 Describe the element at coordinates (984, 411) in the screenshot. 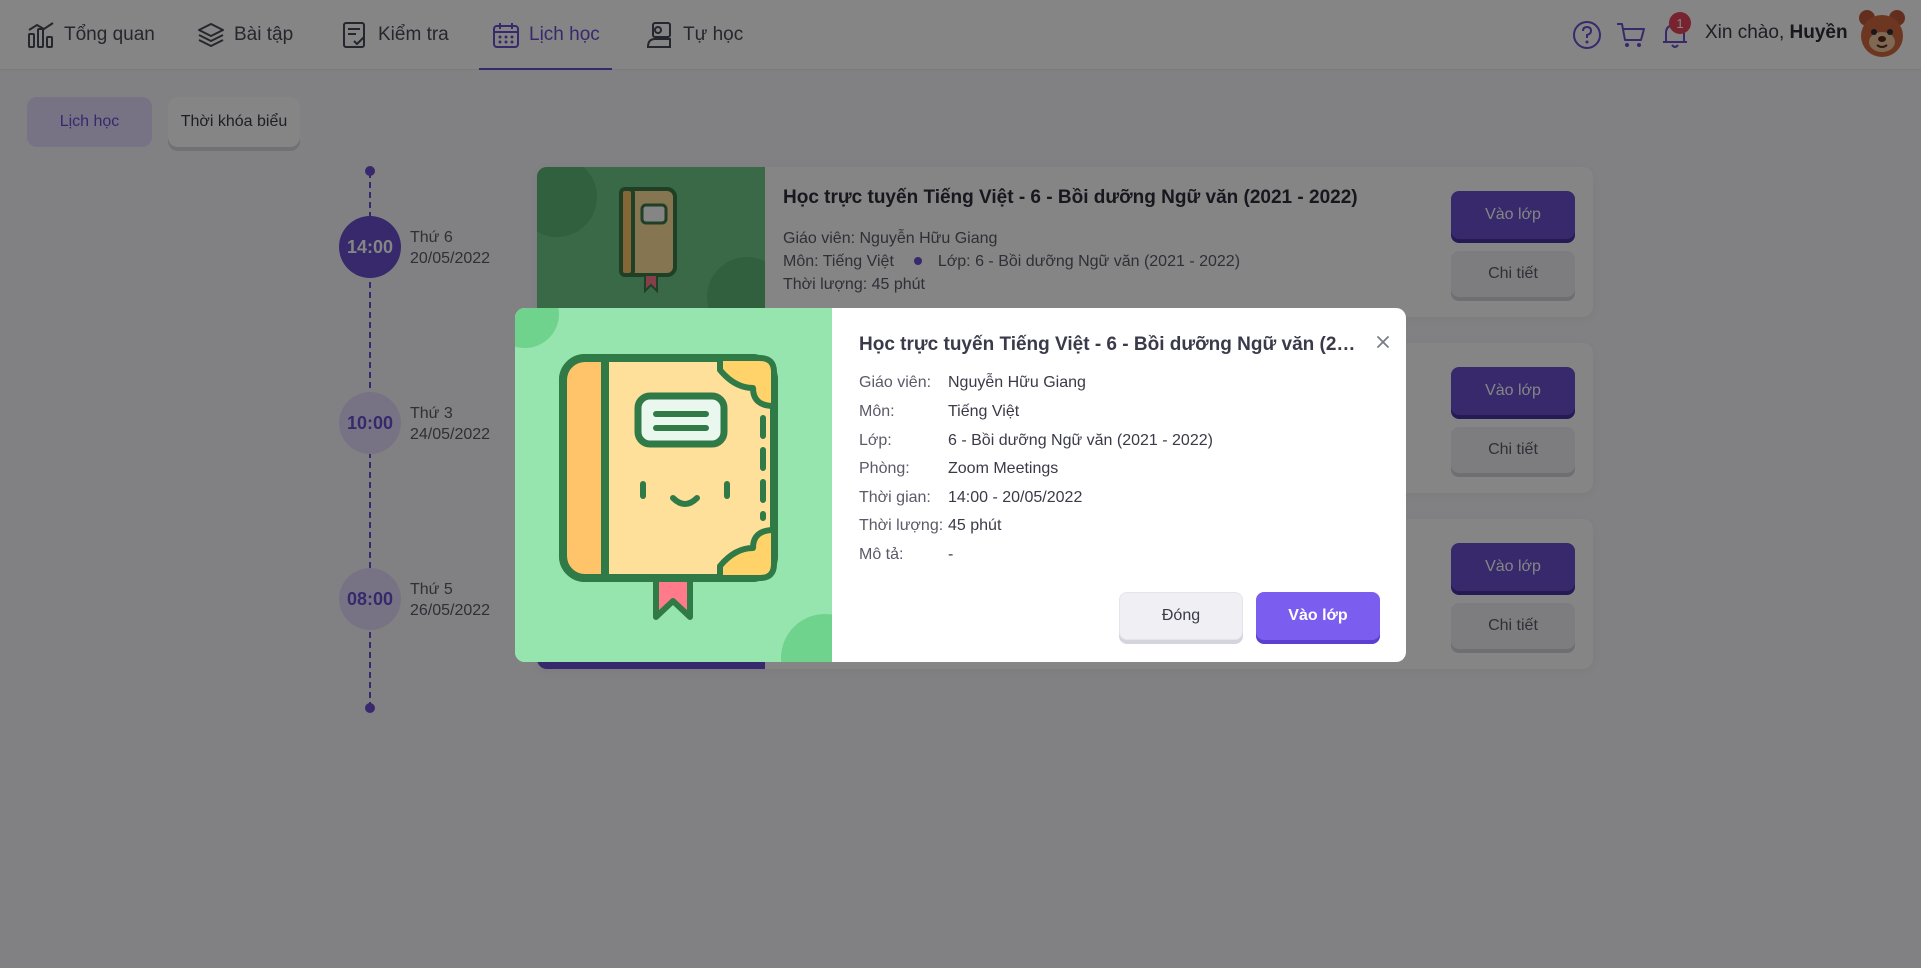

I see `info-value: Tiếng Việt` at that location.